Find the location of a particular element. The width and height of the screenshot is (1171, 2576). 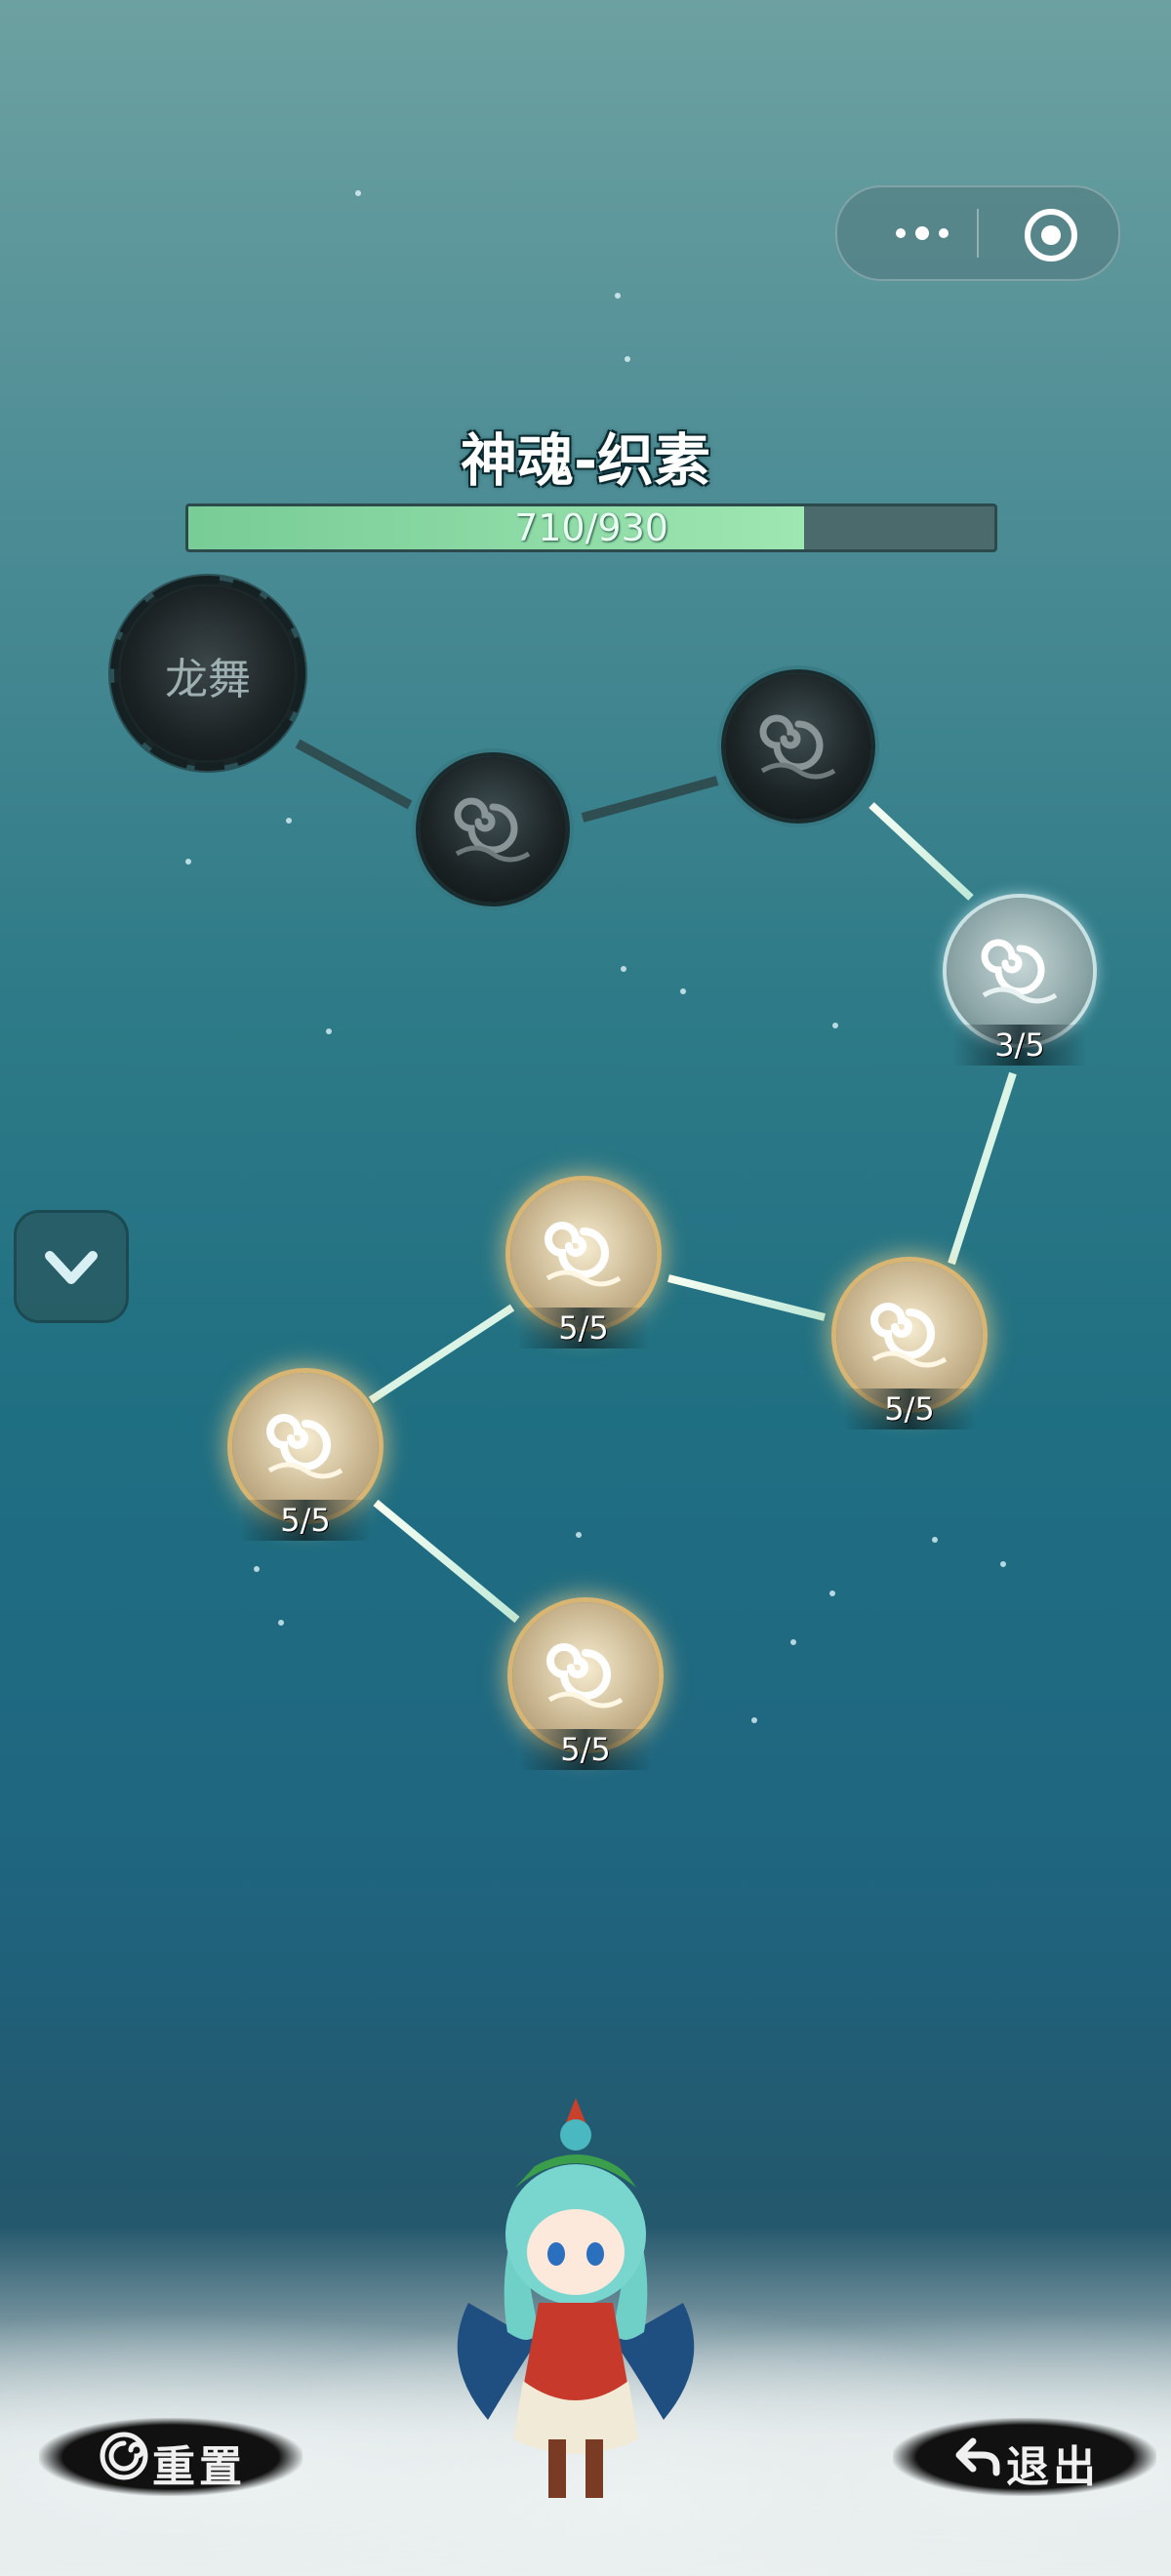

exit-button: 退出 is located at coordinates (1024, 2457).